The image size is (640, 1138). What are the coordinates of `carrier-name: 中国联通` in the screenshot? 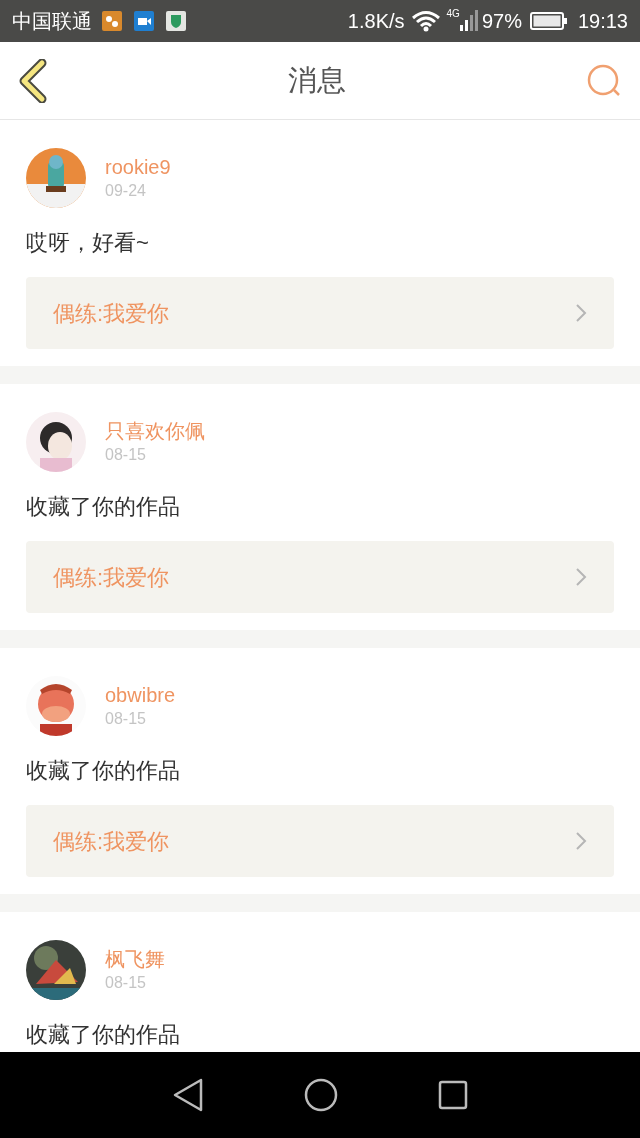 It's located at (52, 21).